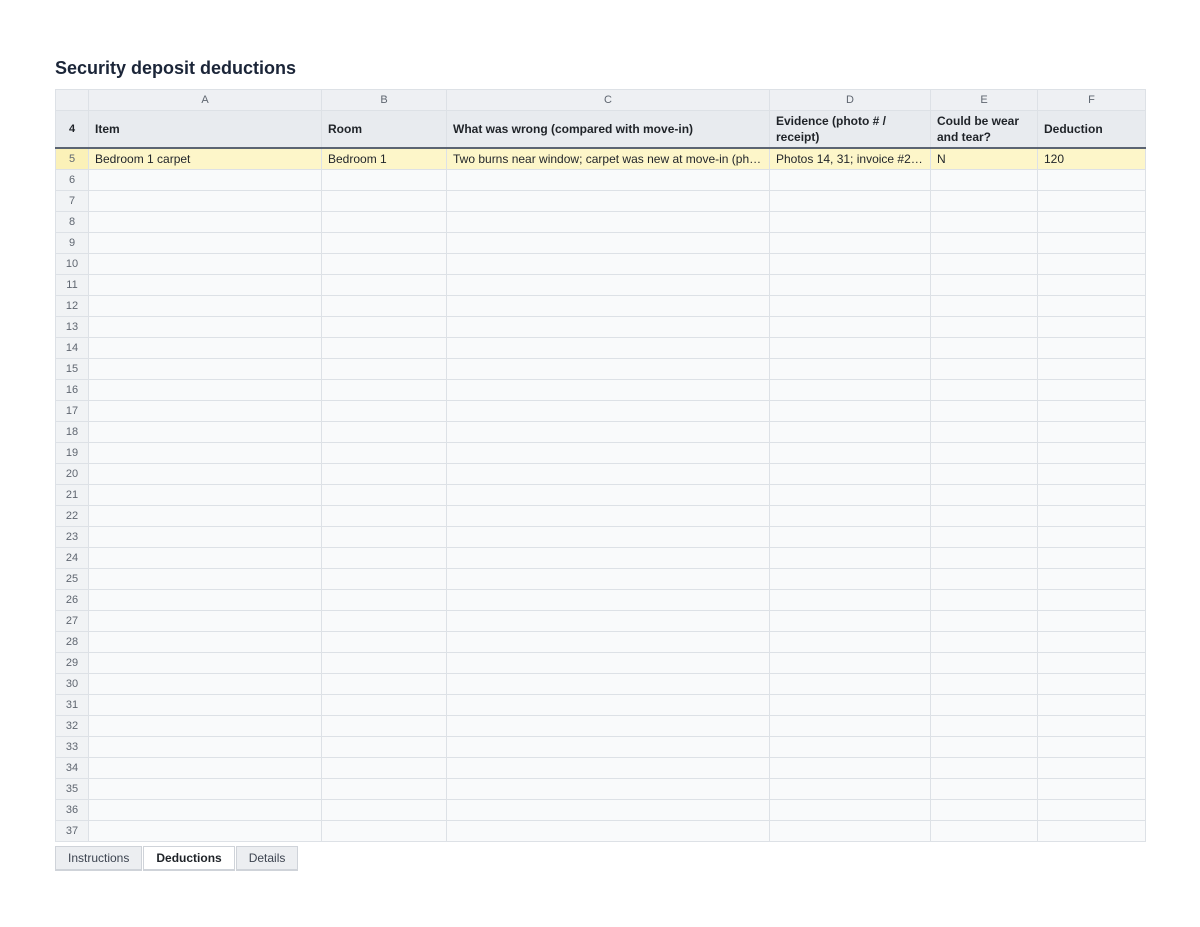  I want to click on row-number: 12, so click(72, 306).